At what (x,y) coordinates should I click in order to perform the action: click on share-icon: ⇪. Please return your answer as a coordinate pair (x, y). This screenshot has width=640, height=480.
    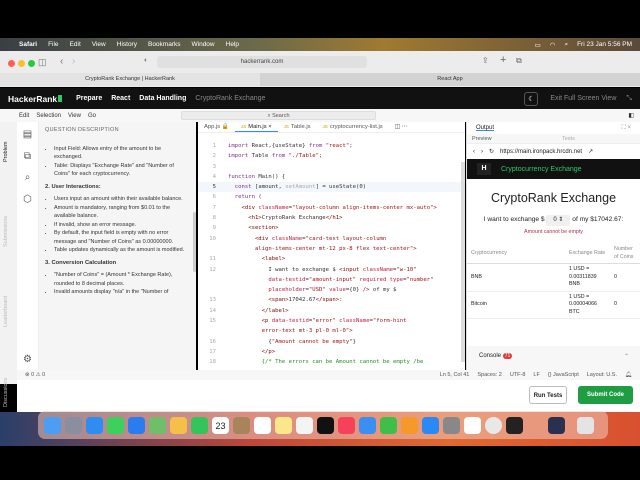
    Looking at the image, I should click on (485, 60).